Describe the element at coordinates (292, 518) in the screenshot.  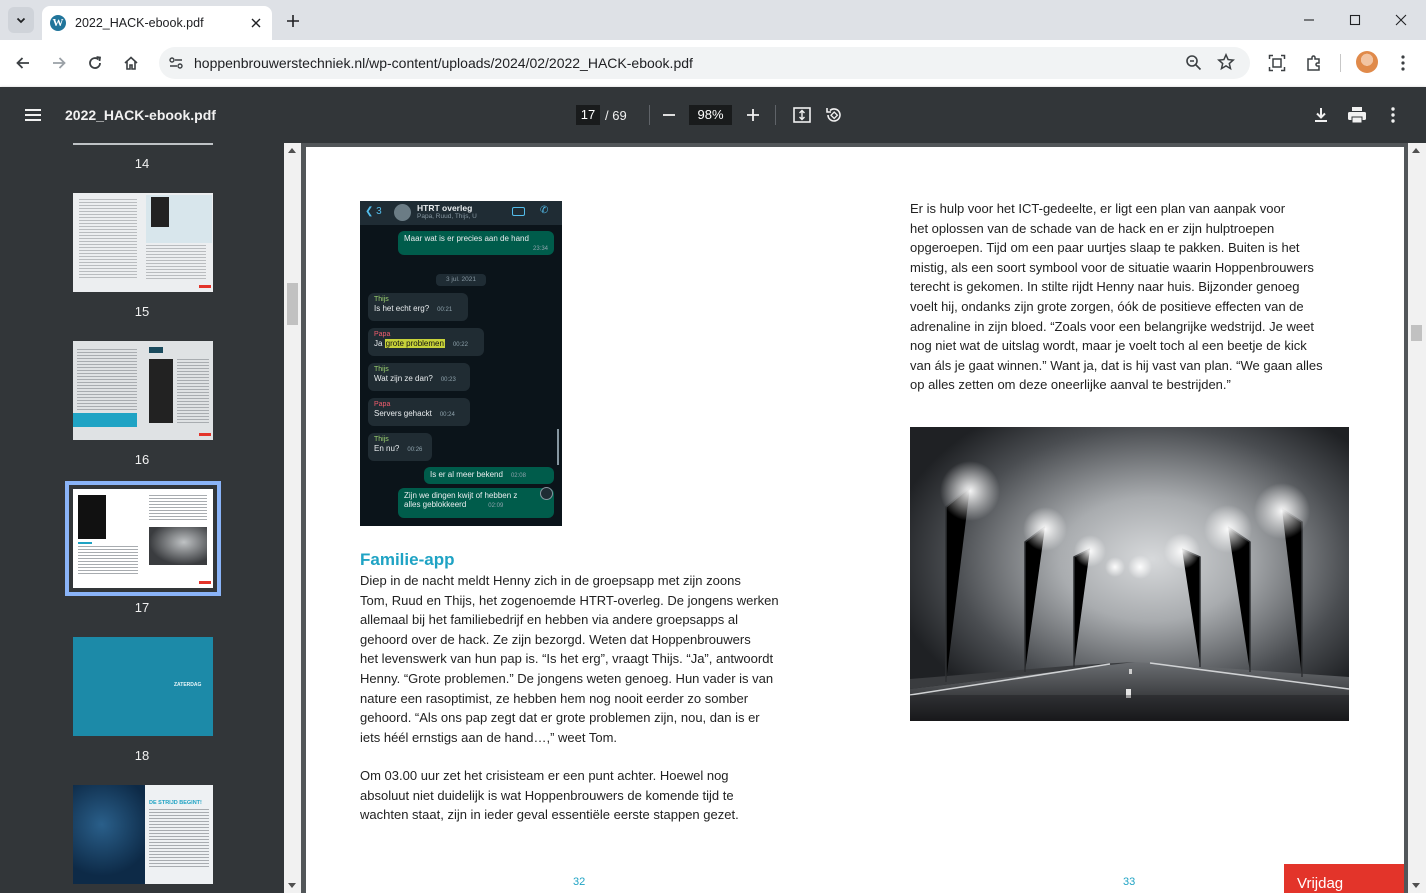
I see `sidebar-scrollbar` at that location.